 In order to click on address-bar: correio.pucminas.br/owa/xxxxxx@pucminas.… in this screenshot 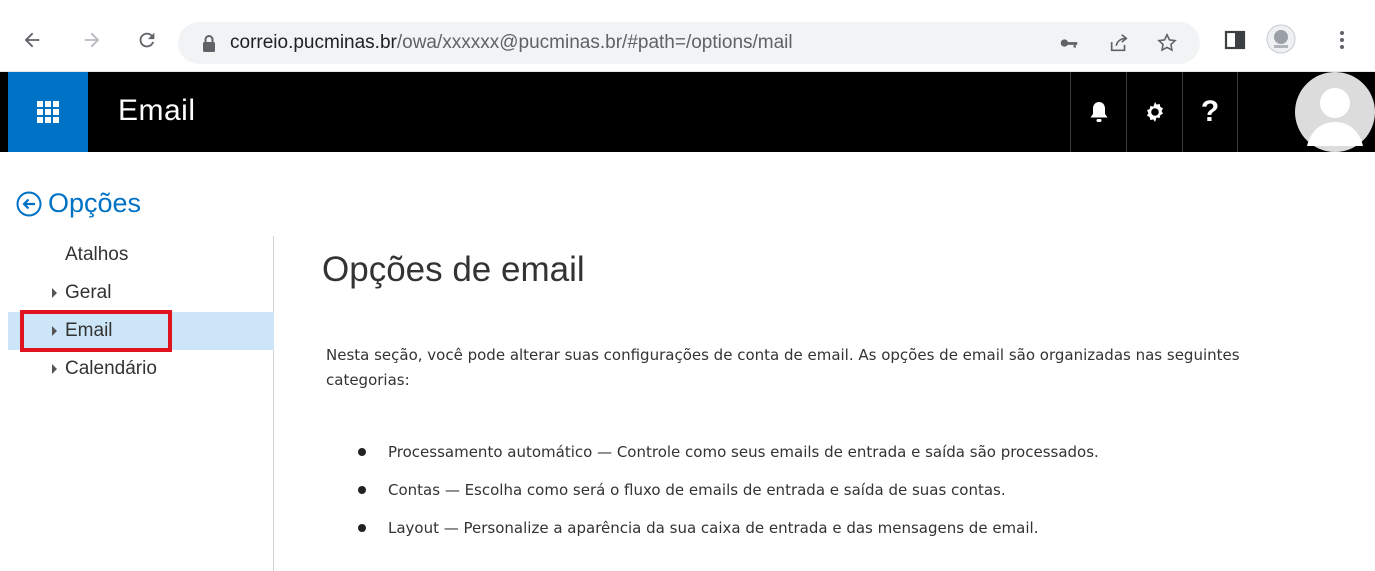, I will do `click(689, 43)`.